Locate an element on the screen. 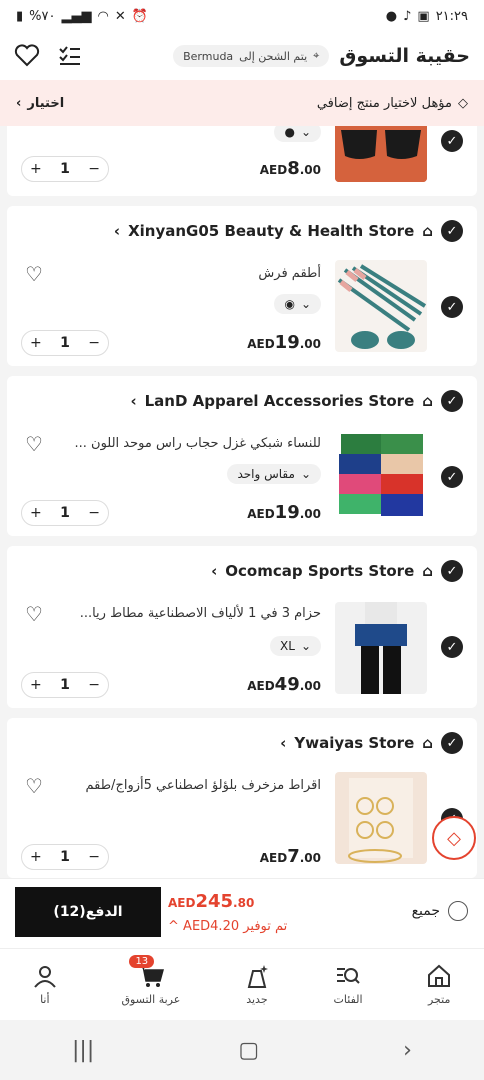  savings: ^ AED4.20 تم توفير is located at coordinates (227, 926).